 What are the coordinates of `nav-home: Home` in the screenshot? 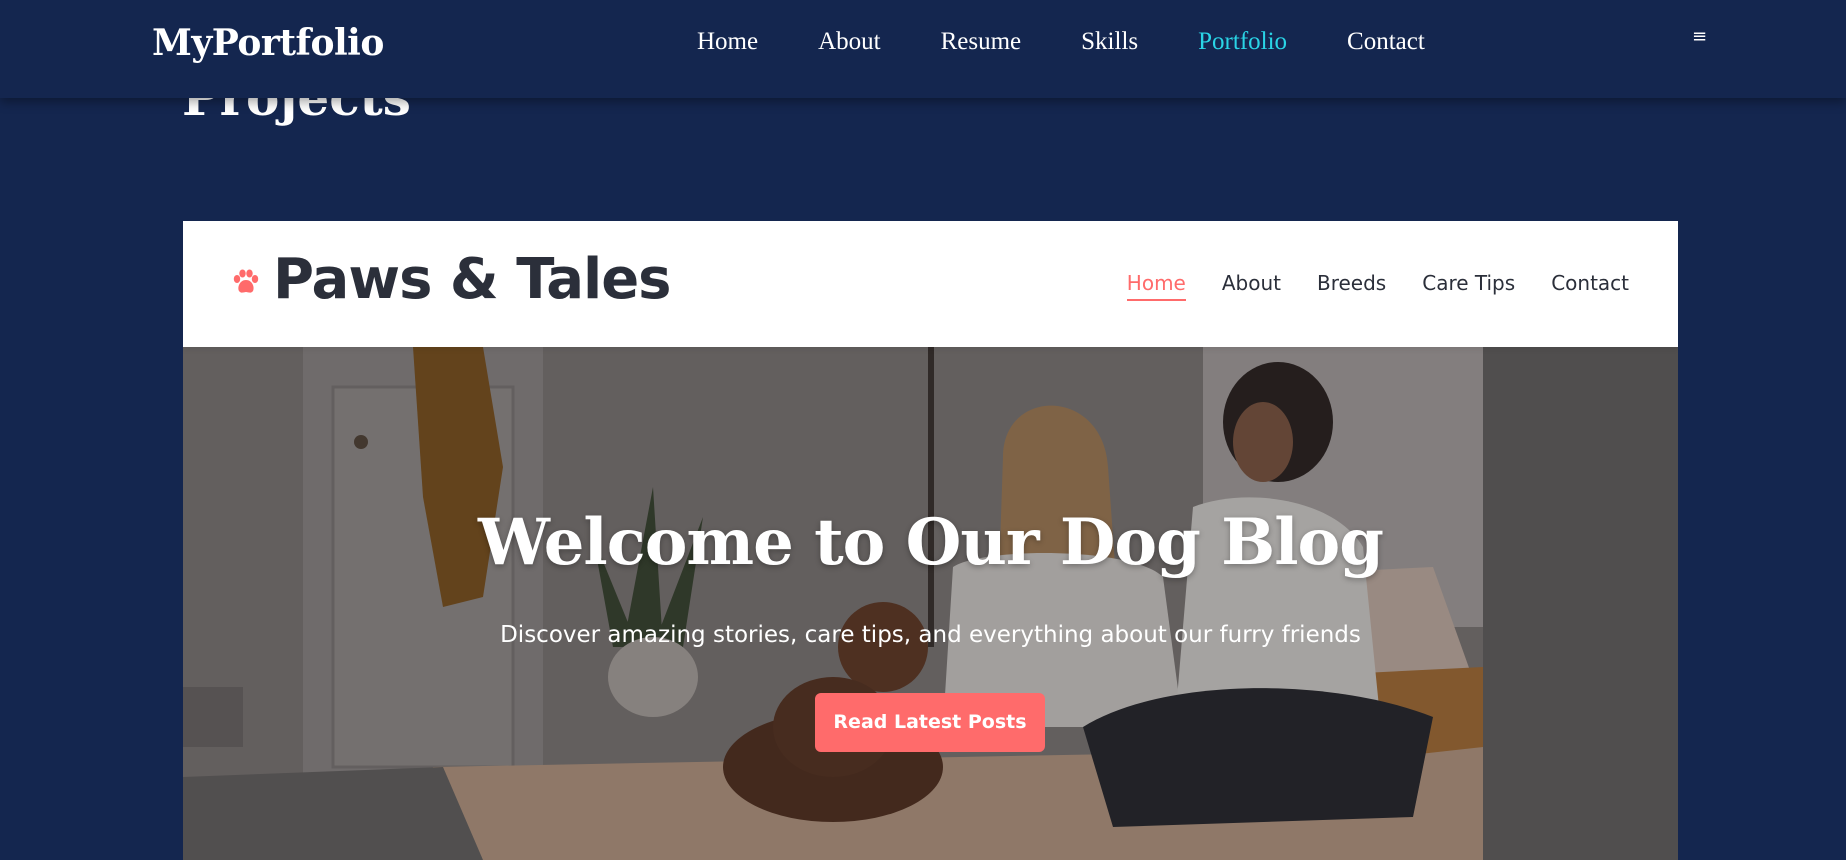 It's located at (727, 42).